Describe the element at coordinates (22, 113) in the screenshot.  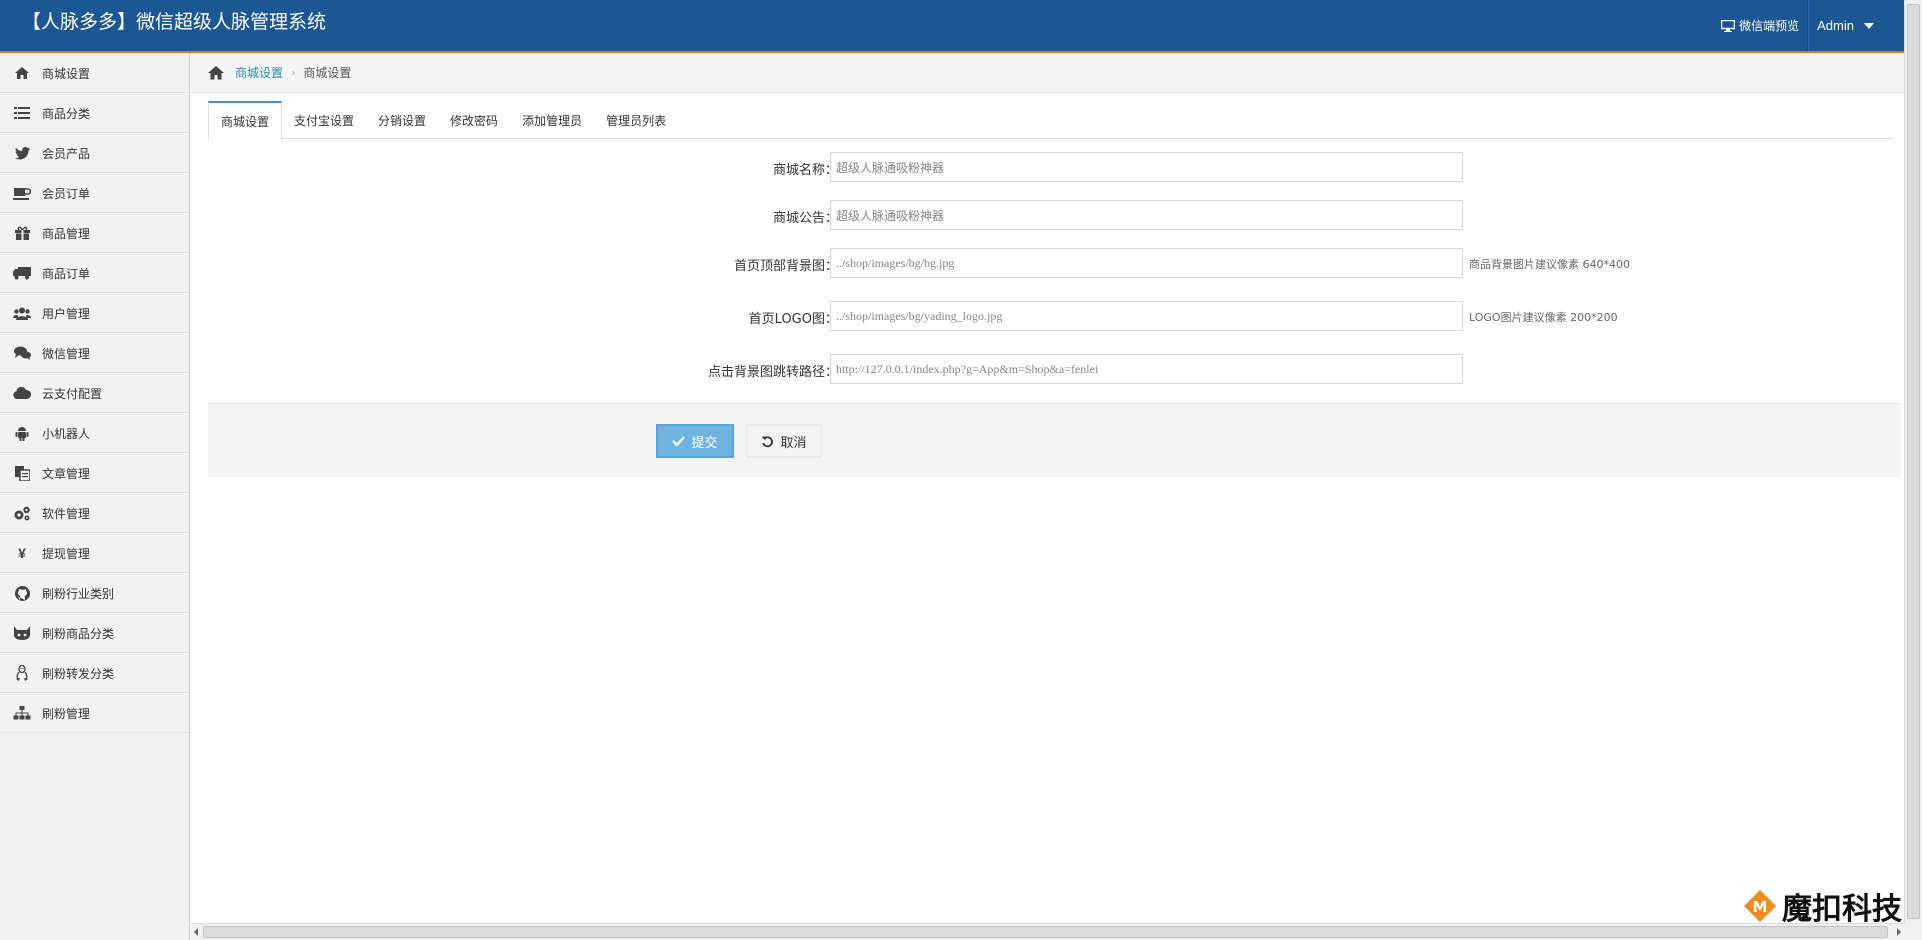
I see `list-icon` at that location.